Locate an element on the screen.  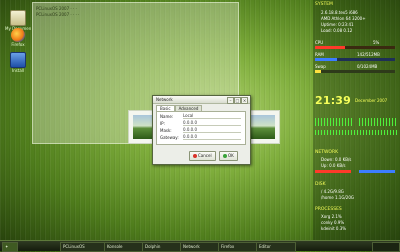
taskbar-item: Firefox is located at coordinates (238, 247).